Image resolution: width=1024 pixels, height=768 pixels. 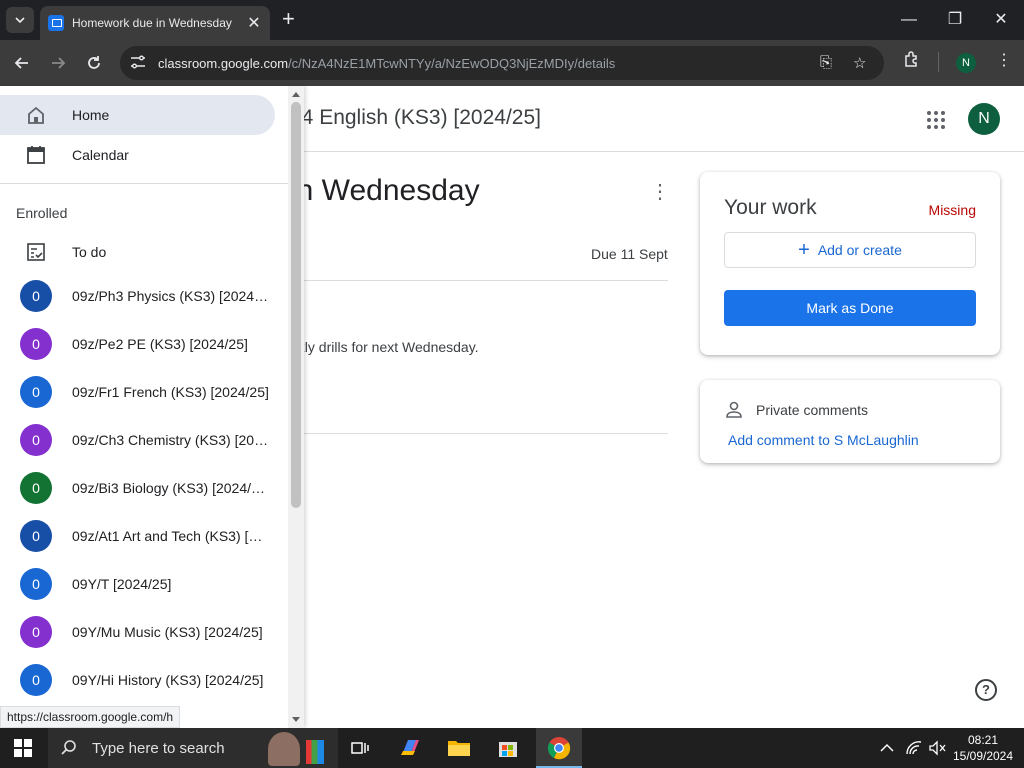 What do you see at coordinates (171, 296) in the screenshot?
I see `class-name: 09z/Ph3 Physics (KS3) [2024/25]` at bounding box center [171, 296].